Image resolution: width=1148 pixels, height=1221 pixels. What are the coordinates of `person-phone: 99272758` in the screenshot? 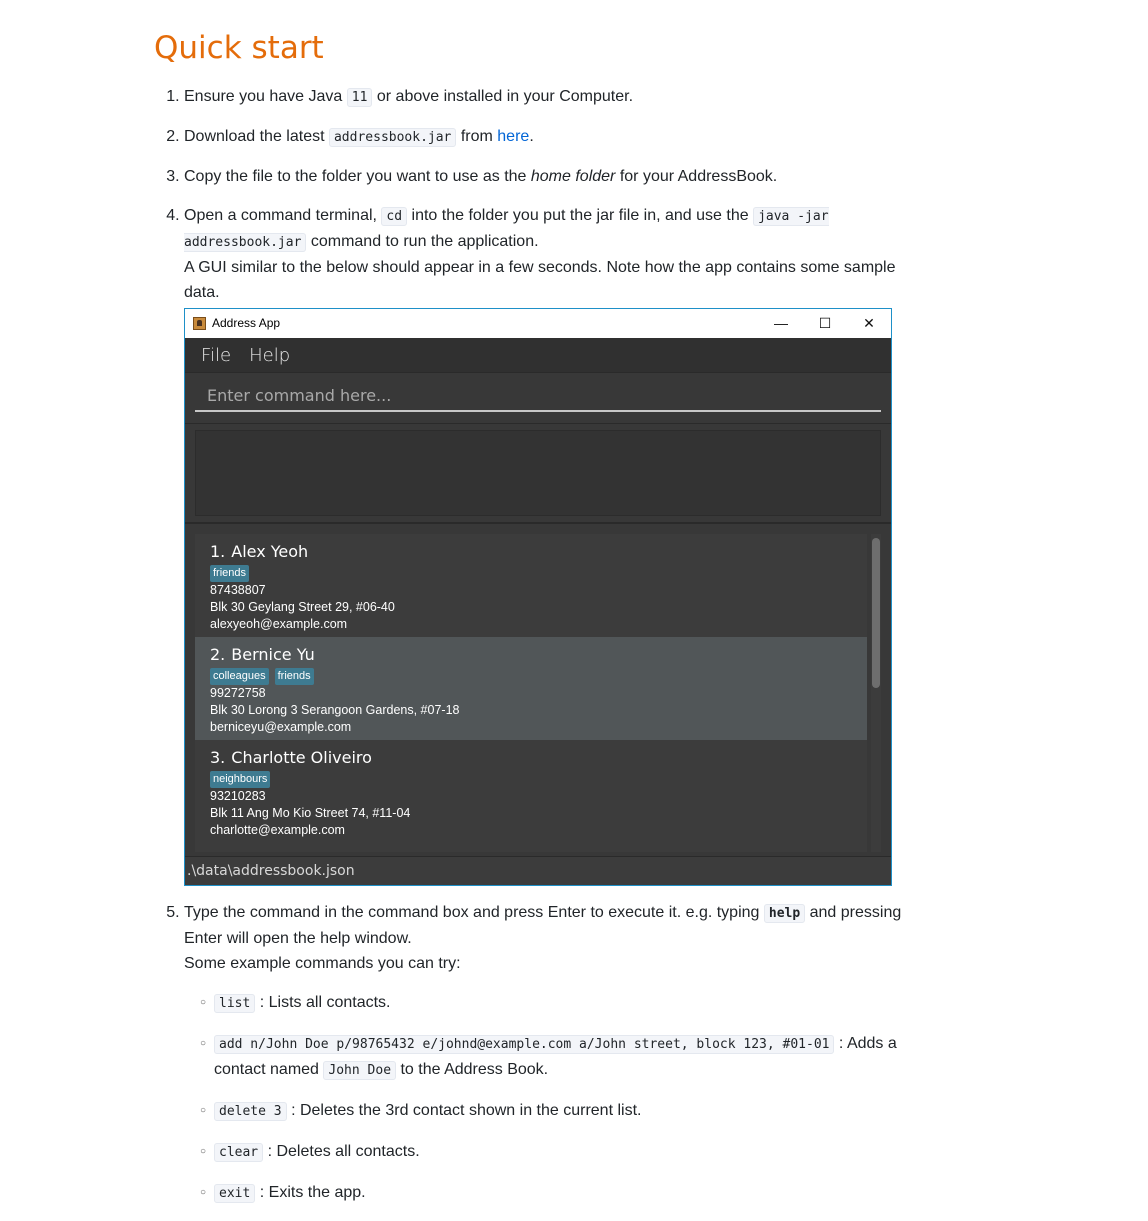 It's located at (238, 693).